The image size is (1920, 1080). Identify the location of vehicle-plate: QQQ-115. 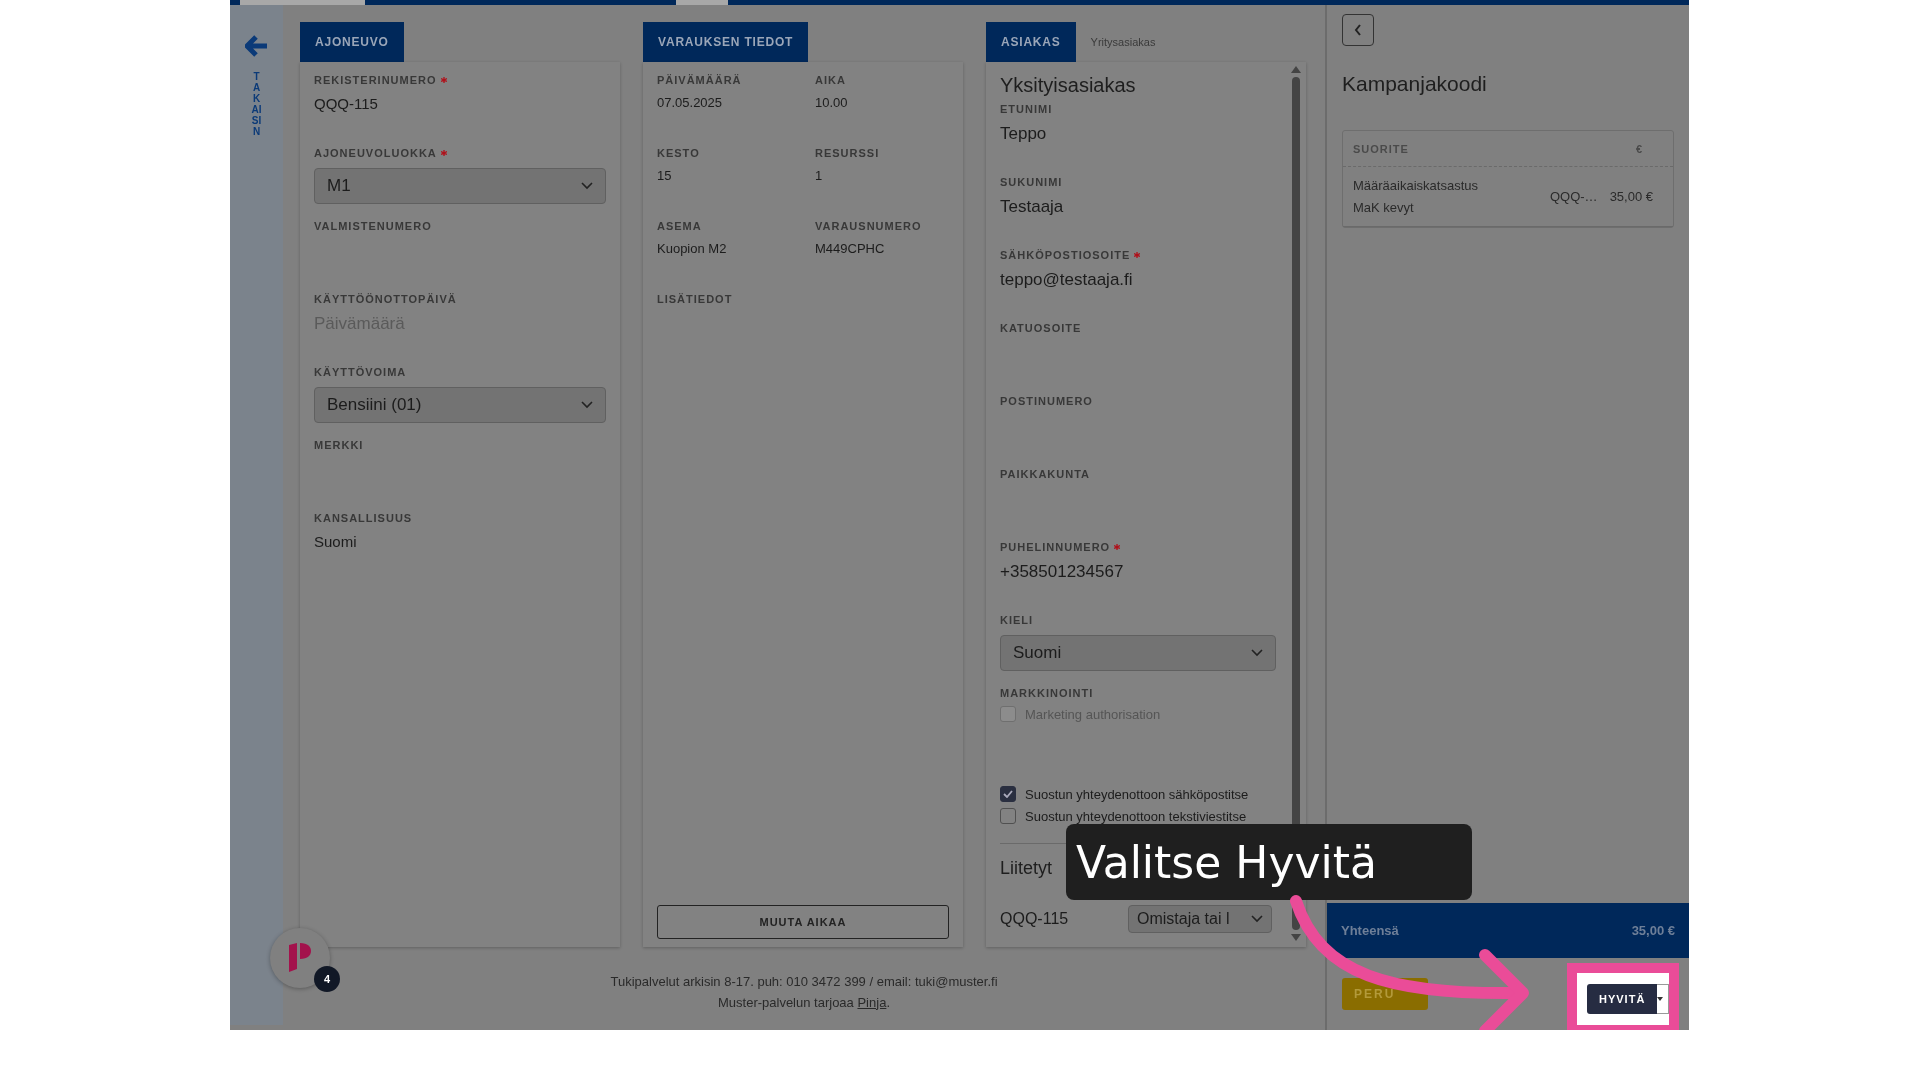
(1034, 919).